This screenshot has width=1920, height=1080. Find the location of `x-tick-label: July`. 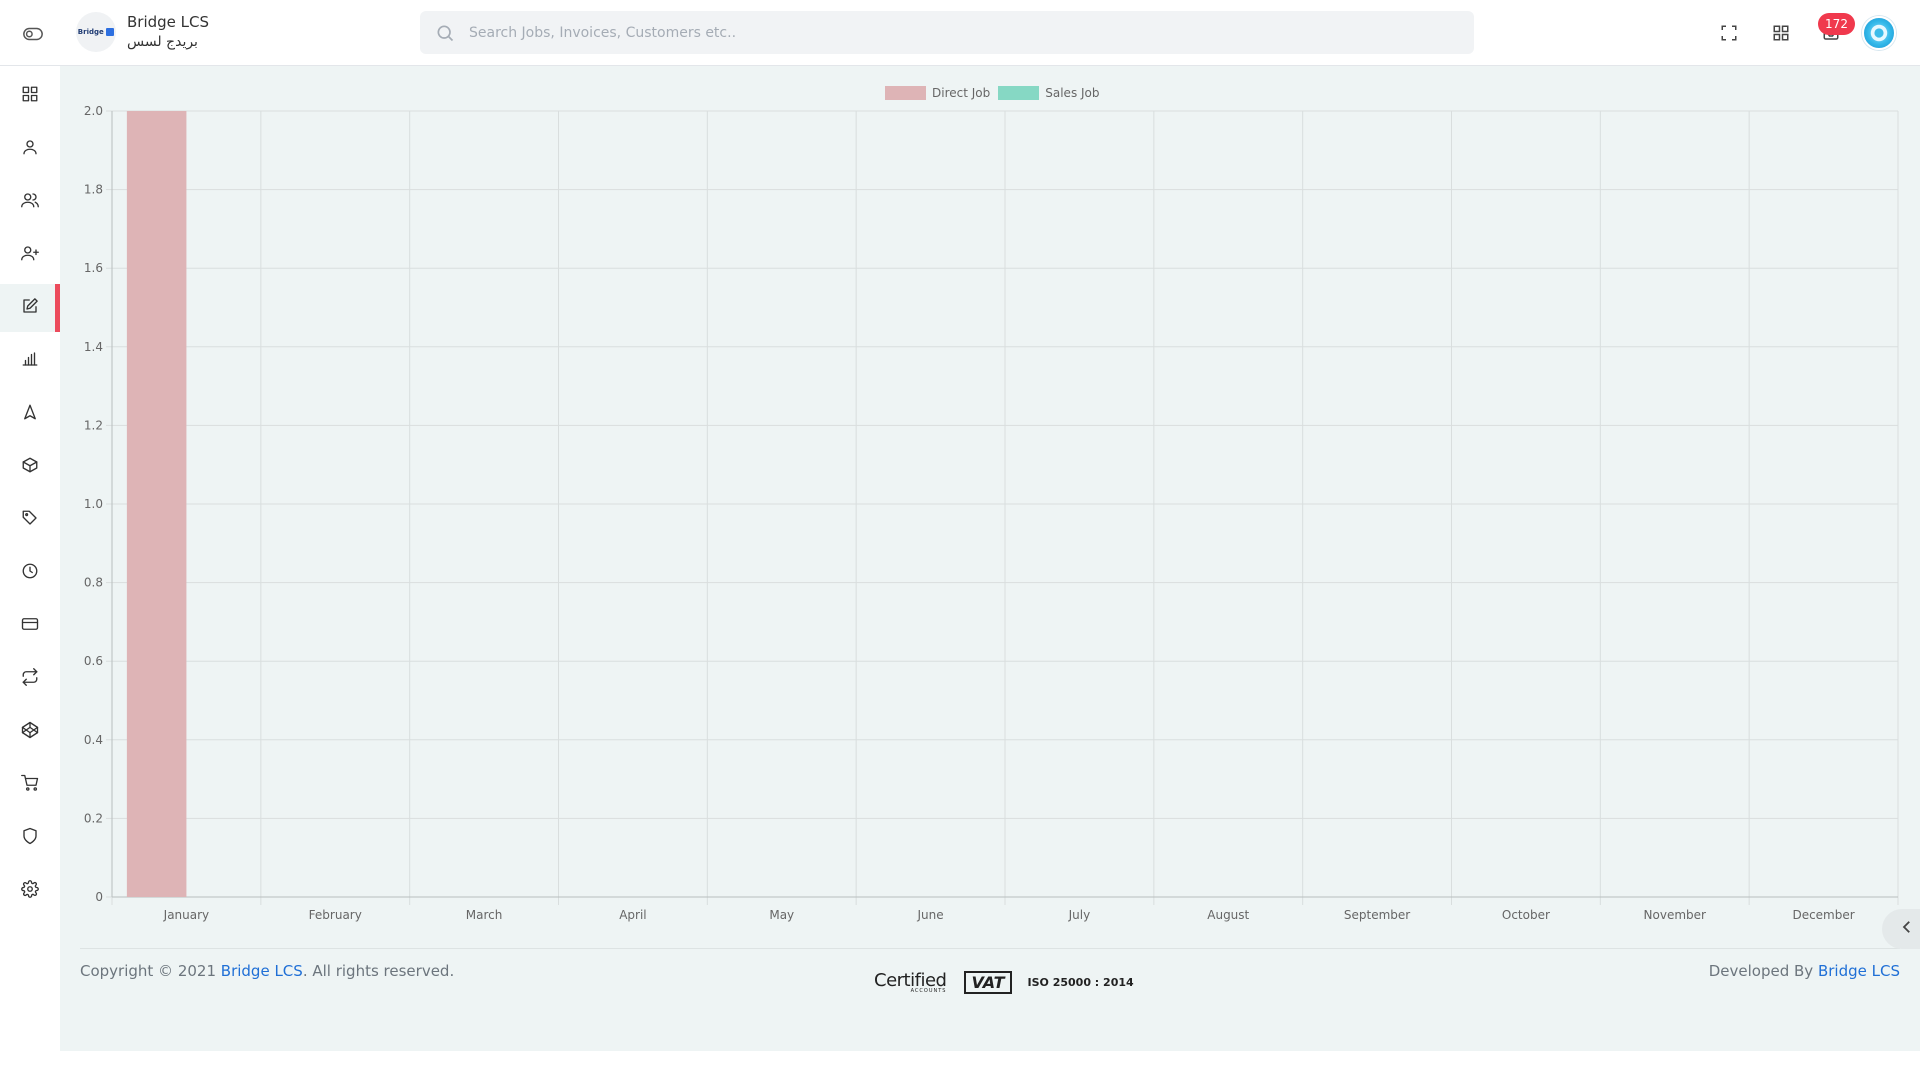

x-tick-label: July is located at coordinates (1079, 915).